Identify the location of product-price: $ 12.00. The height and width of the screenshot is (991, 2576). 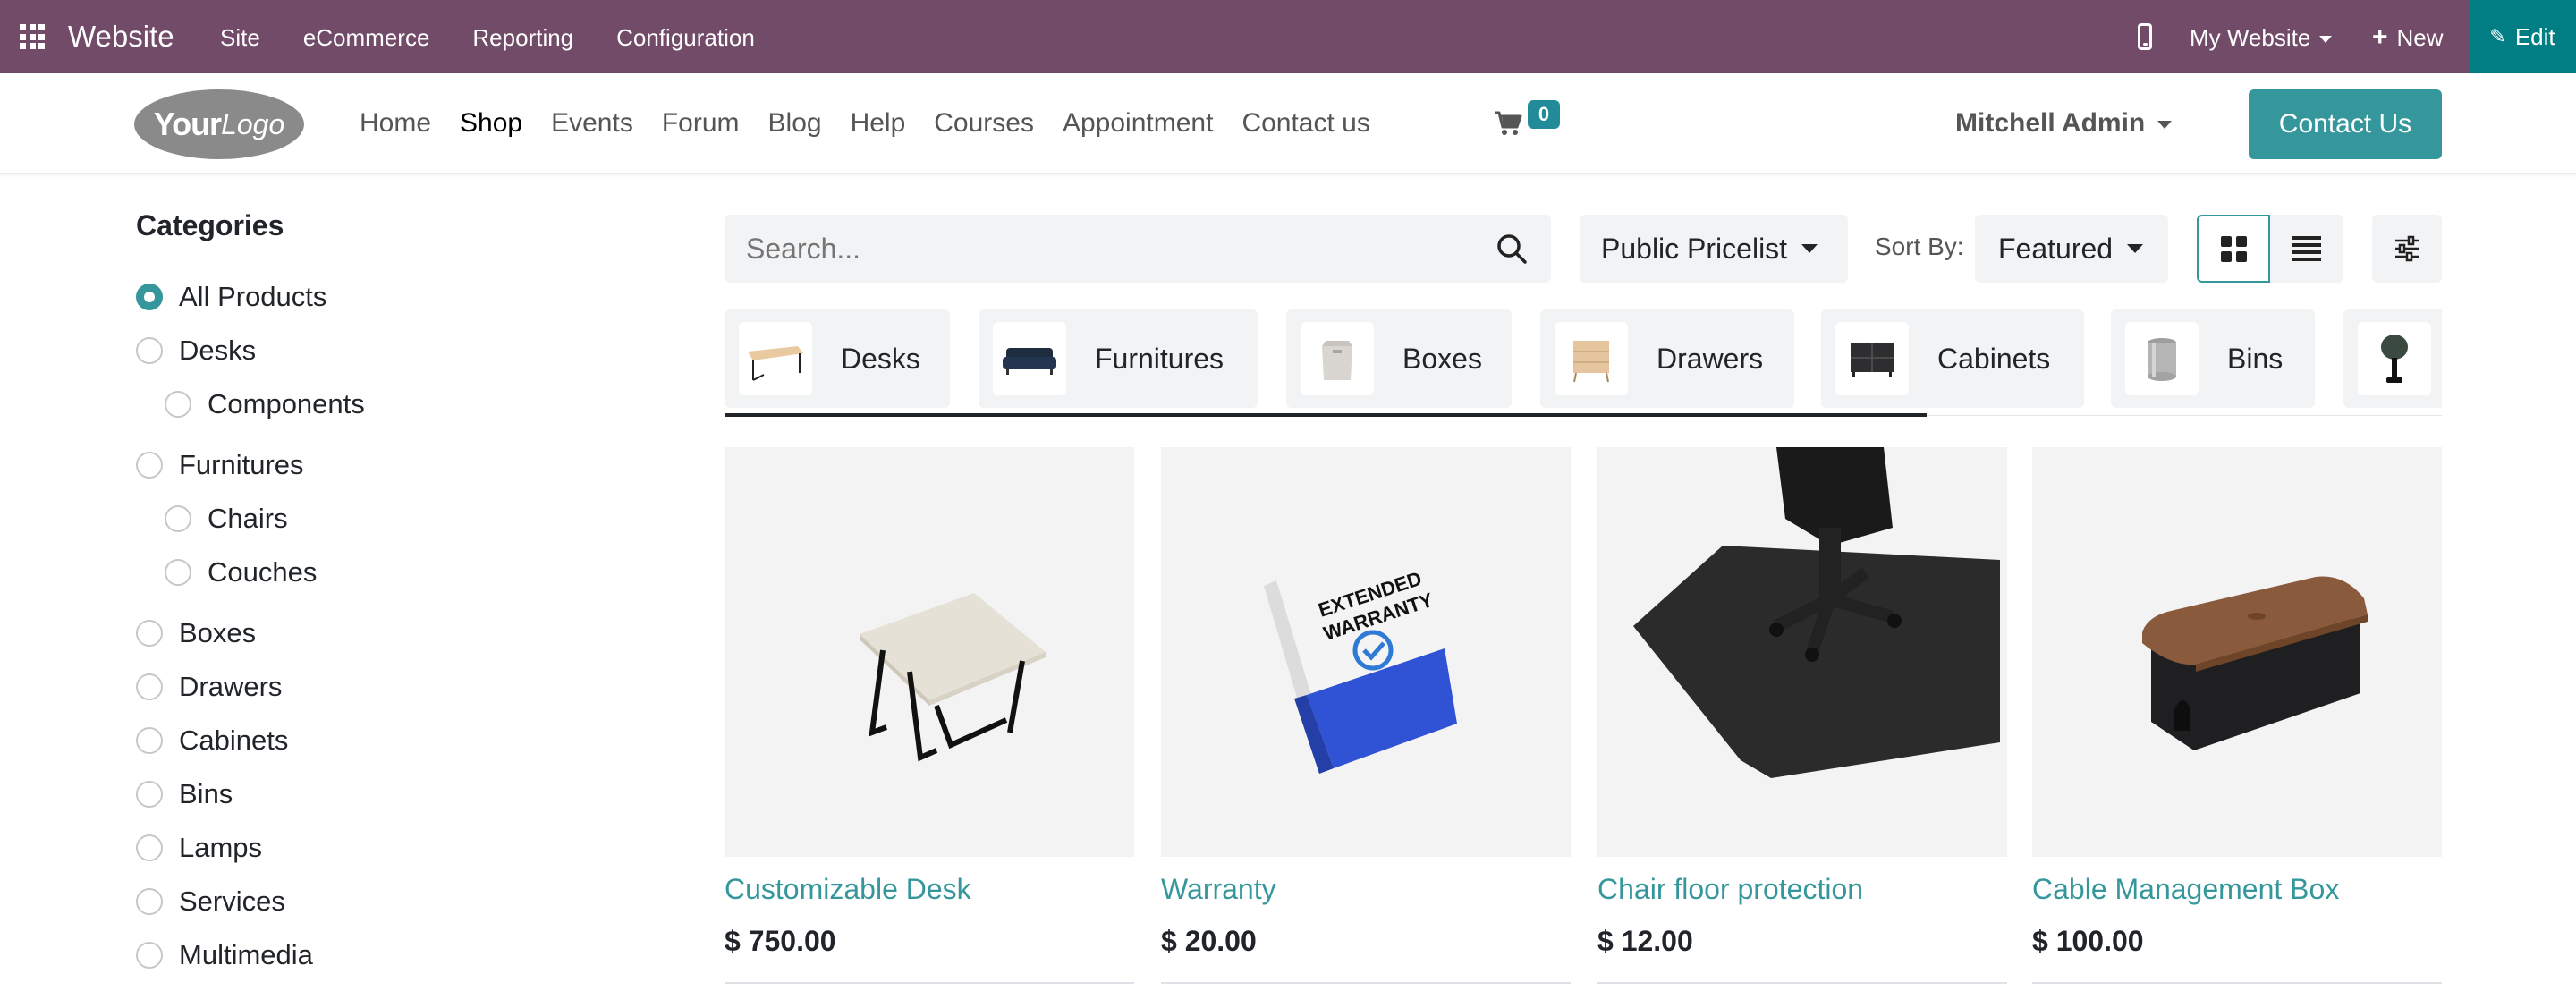
(1645, 941).